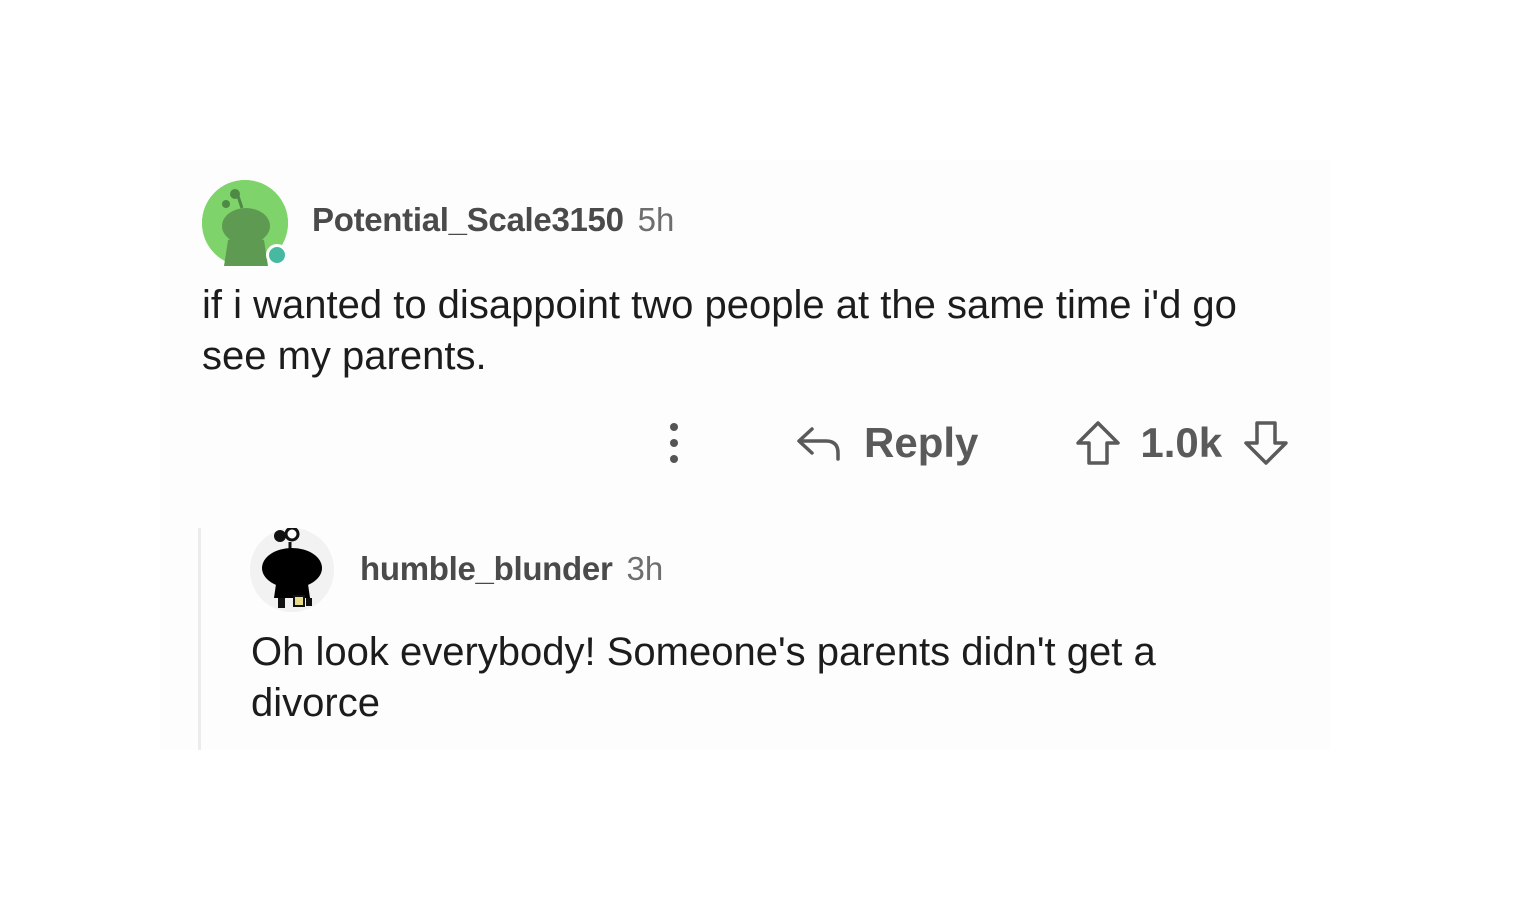 The height and width of the screenshot is (910, 1534). I want to click on comment-header: humble_blunder 3h, so click(511, 569).